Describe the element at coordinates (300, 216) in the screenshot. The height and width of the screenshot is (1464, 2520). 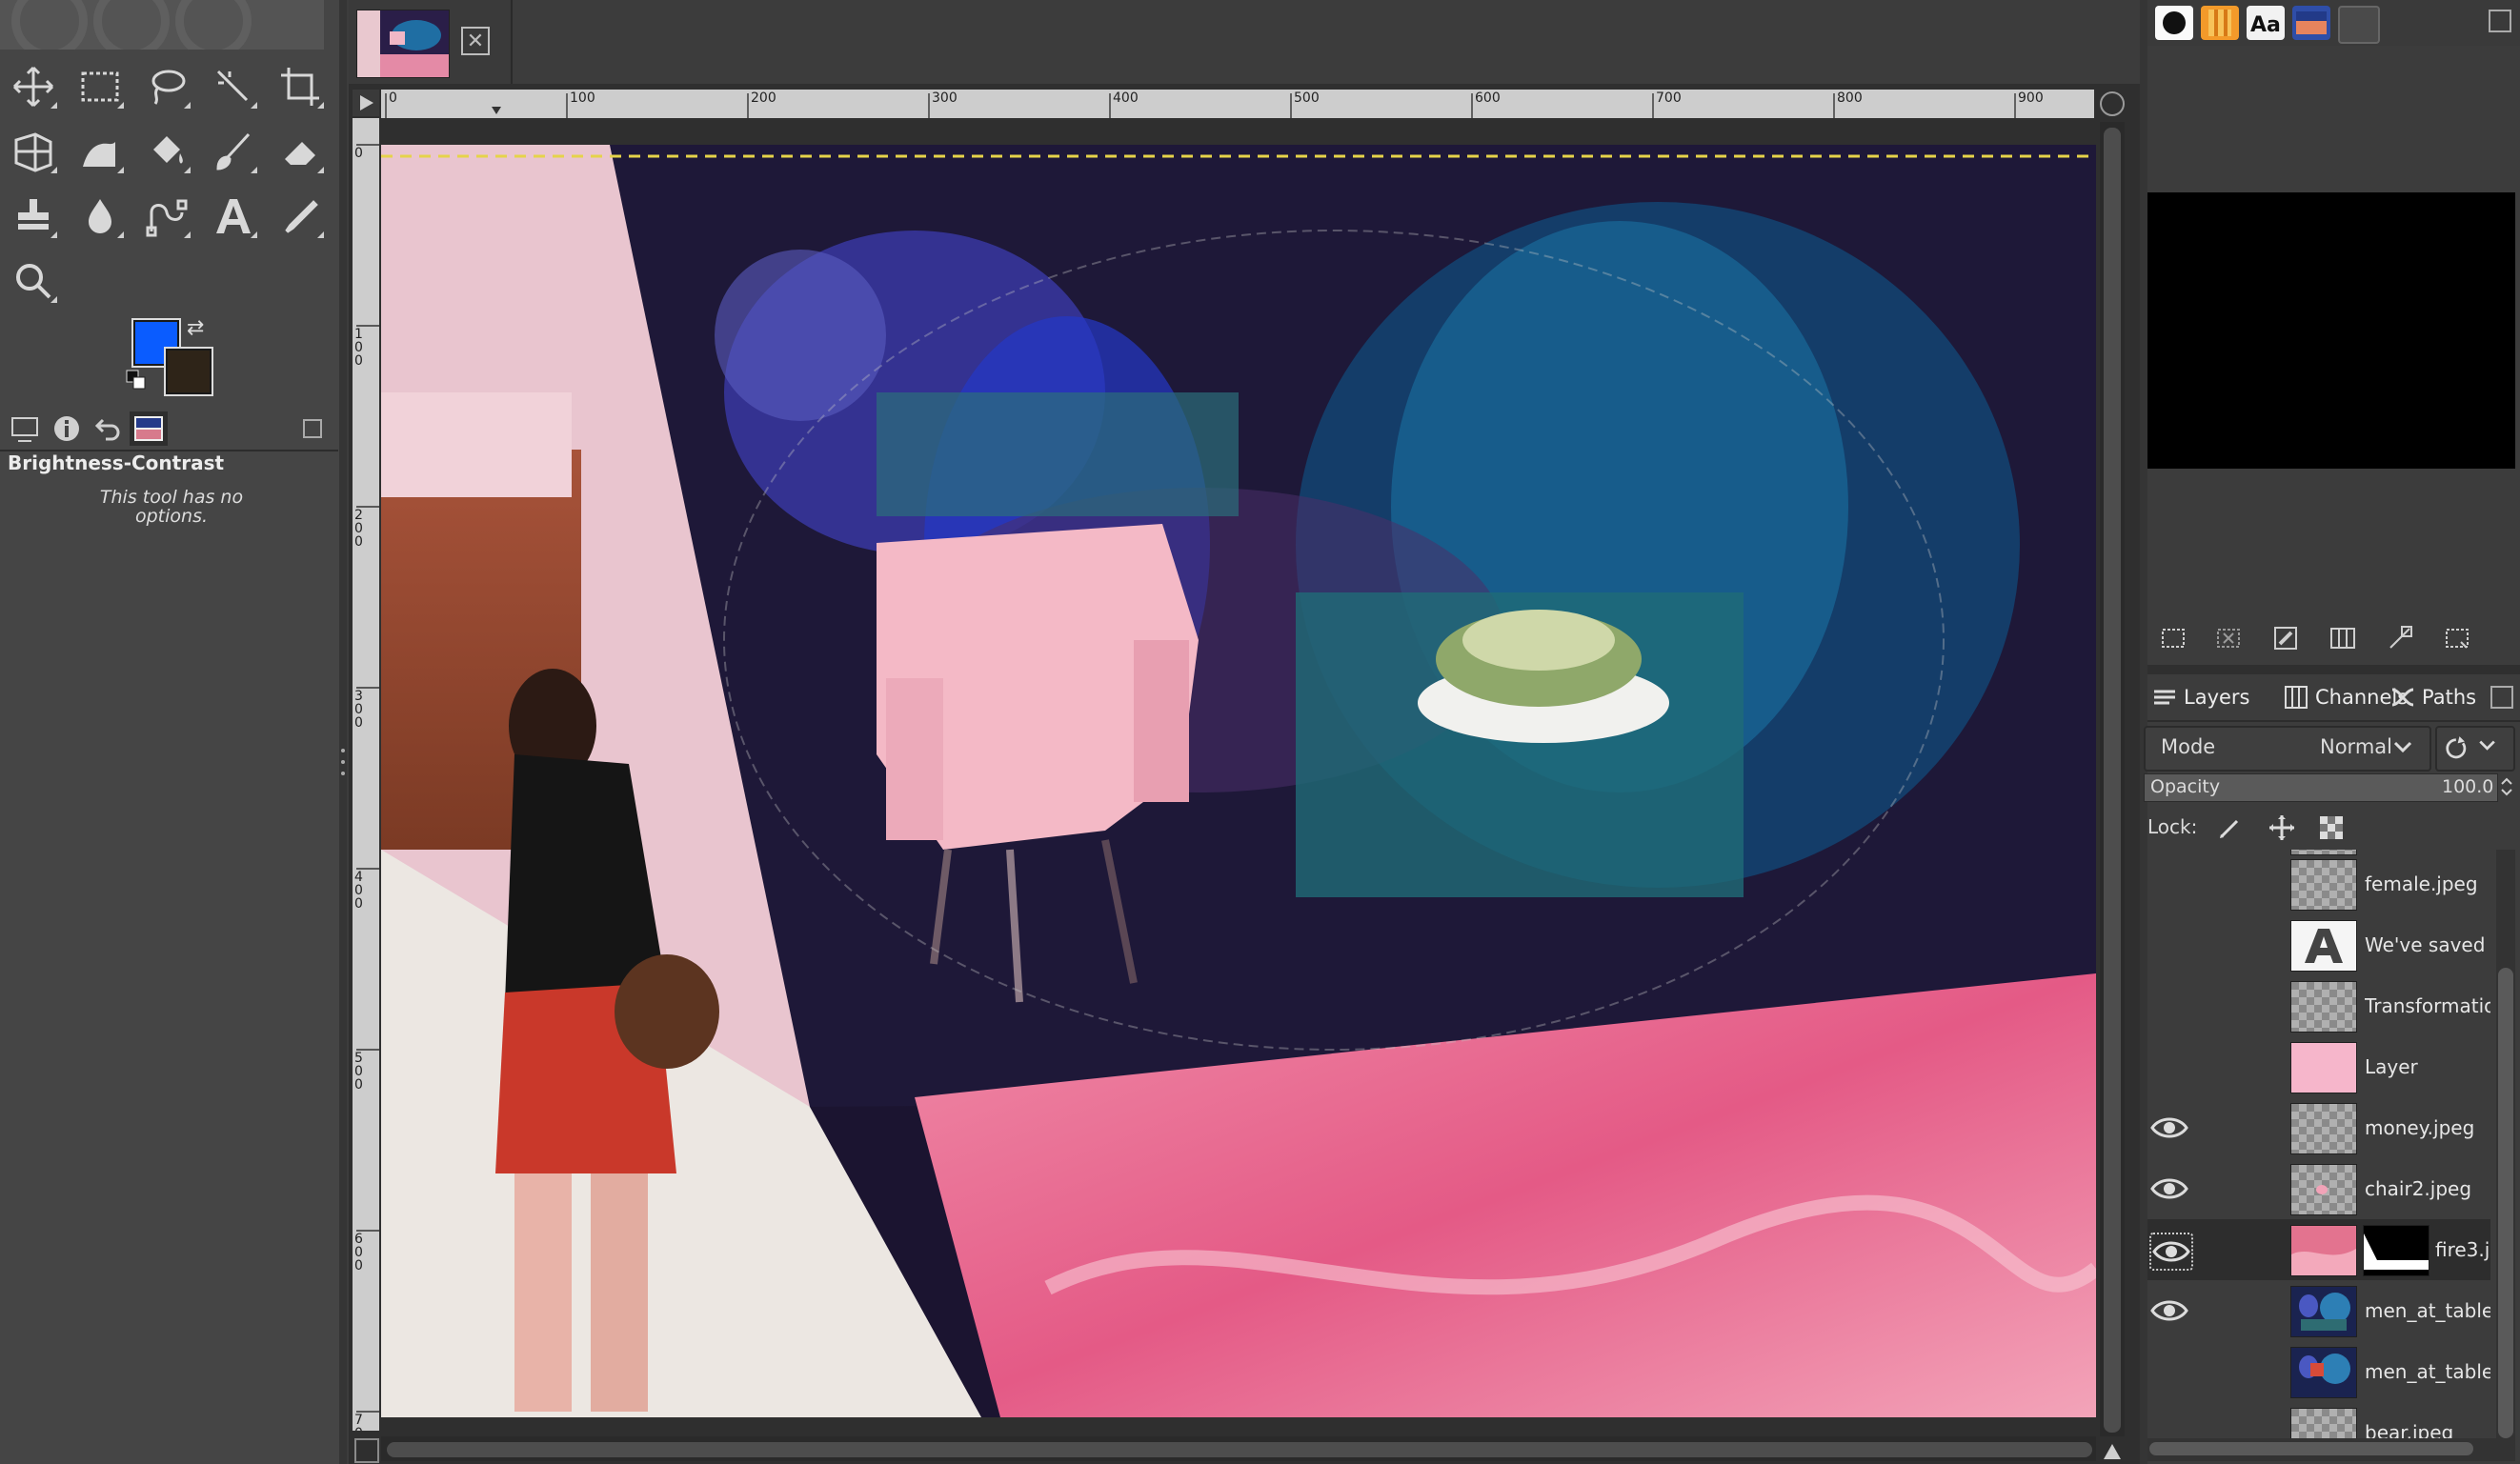
I see `color-picker-tool-icon` at that location.